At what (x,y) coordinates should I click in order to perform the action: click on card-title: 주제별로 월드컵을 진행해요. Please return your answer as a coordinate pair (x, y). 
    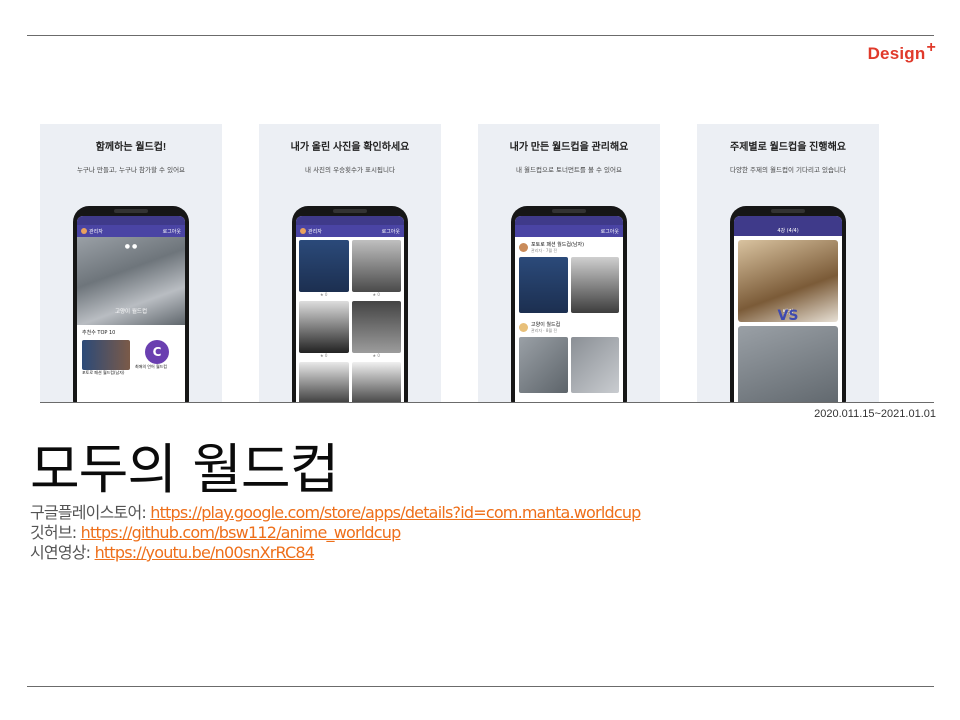
    Looking at the image, I should click on (788, 147).